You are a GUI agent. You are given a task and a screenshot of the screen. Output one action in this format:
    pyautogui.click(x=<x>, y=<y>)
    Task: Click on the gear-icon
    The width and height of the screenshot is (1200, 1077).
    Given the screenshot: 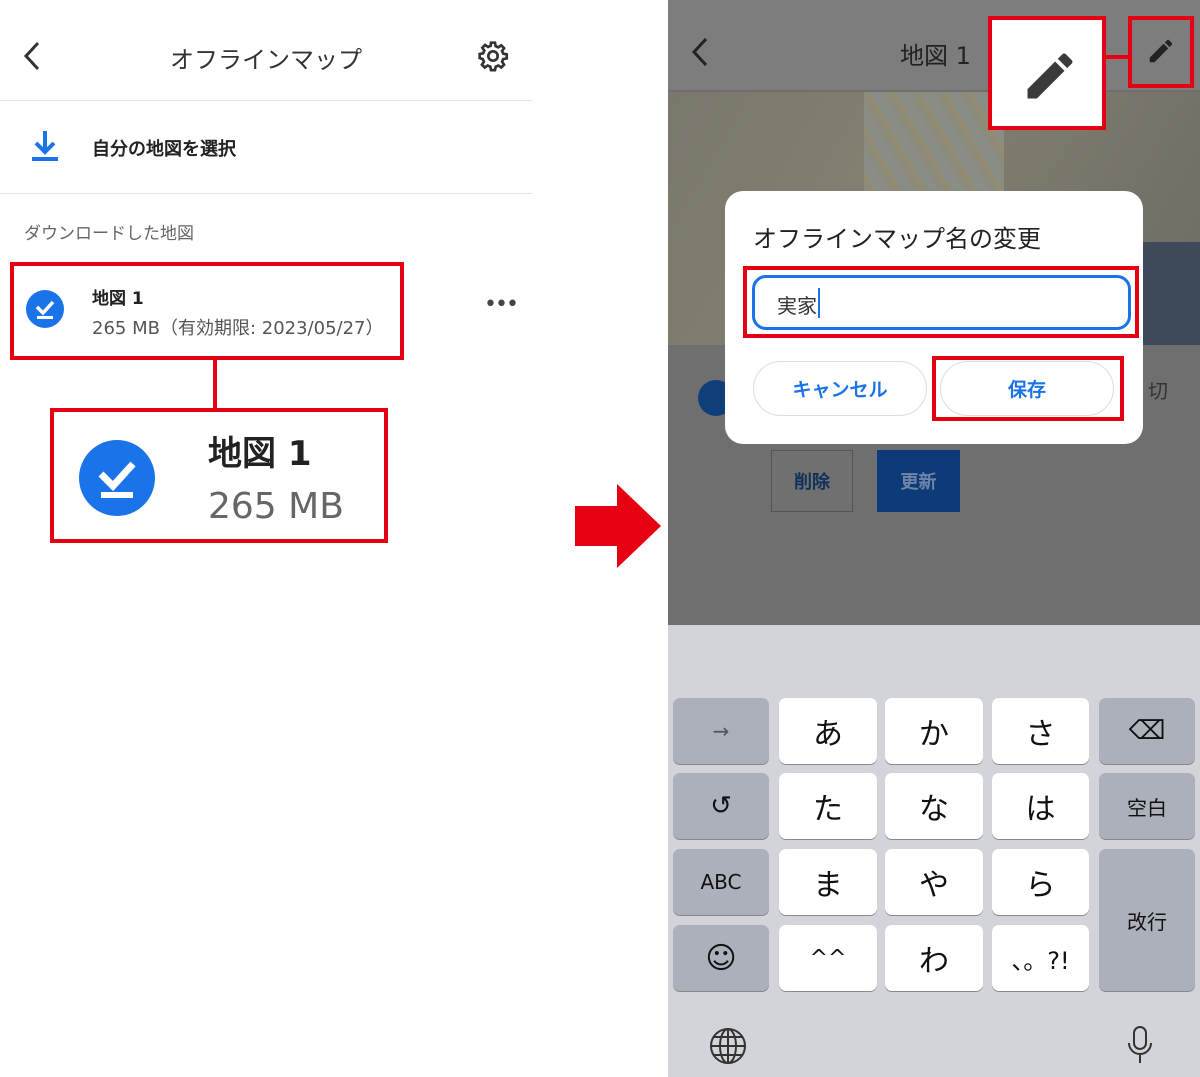 What is the action you would take?
    pyautogui.click(x=493, y=56)
    